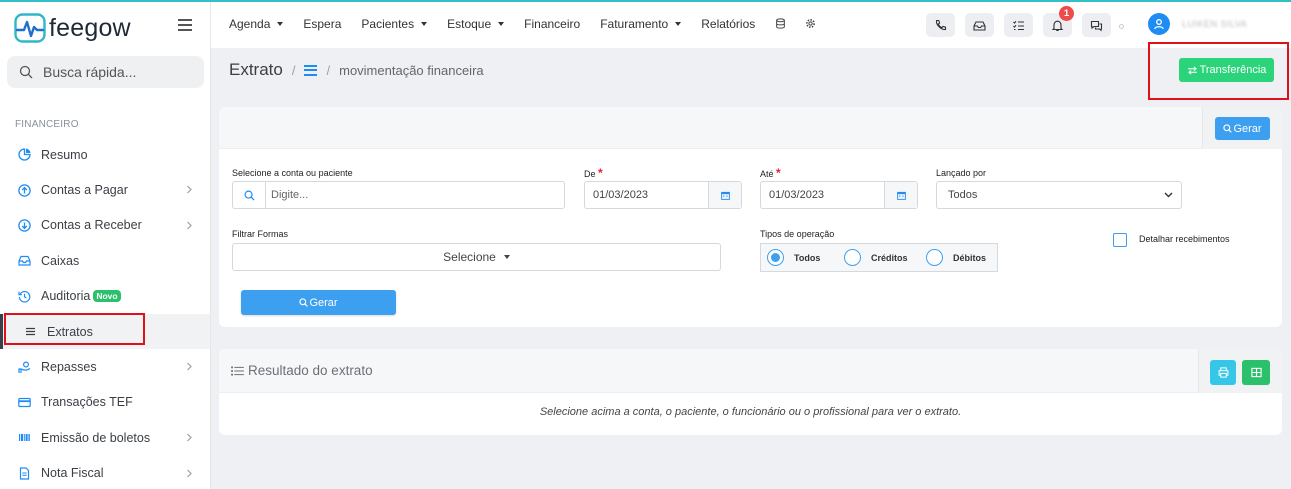 The image size is (1291, 489). What do you see at coordinates (476, 24) in the screenshot?
I see `topnav-estoque: Estoque` at bounding box center [476, 24].